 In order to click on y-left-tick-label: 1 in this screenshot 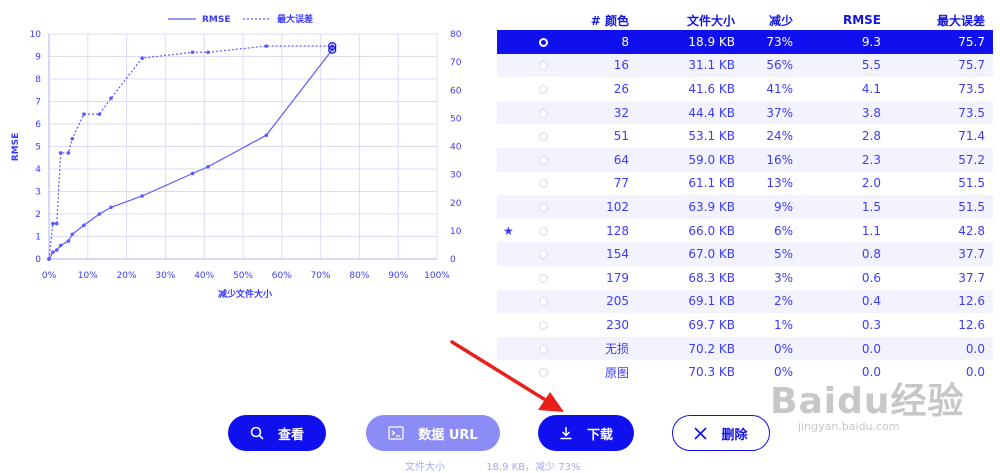, I will do `click(38, 238)`.